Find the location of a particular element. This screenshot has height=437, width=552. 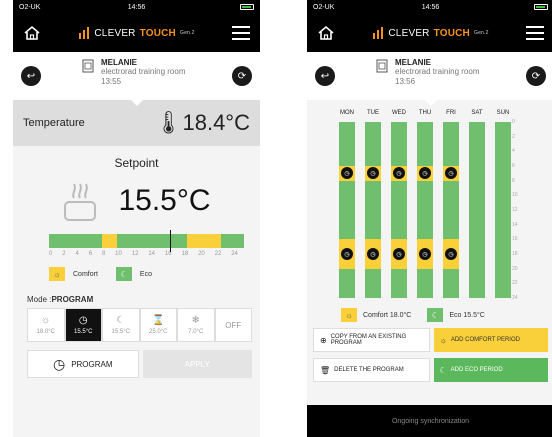

day-header: TUE is located at coordinates (373, 113).